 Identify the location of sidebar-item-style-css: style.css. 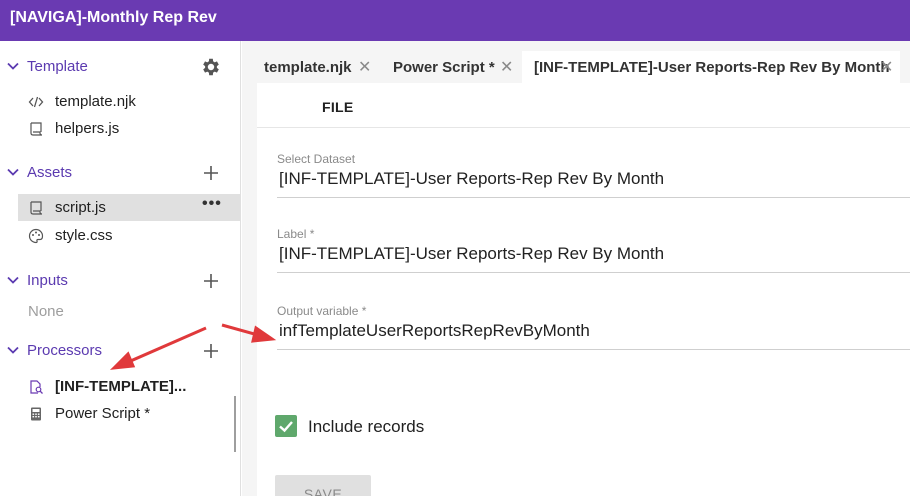
(129, 235).